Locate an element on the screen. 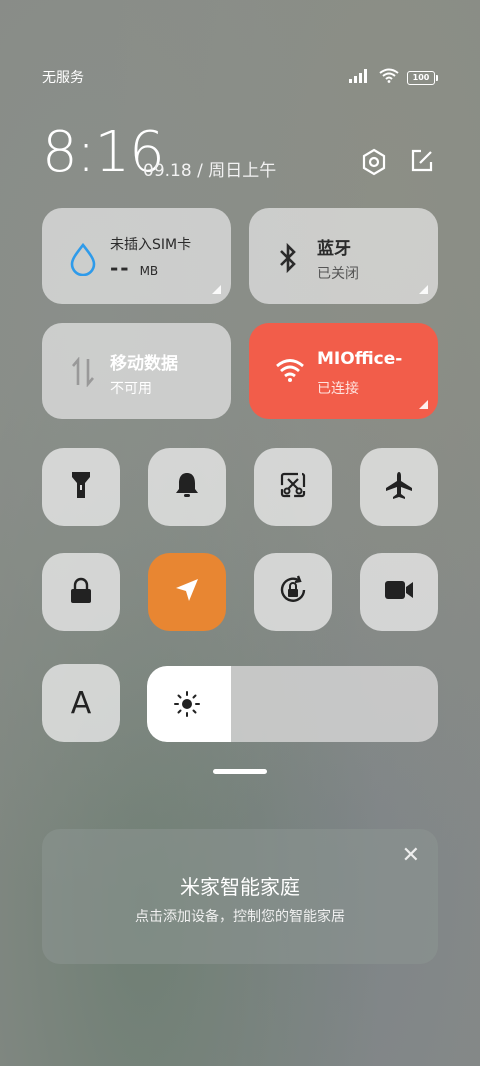  settings-gear-icon is located at coordinates (374, 164).